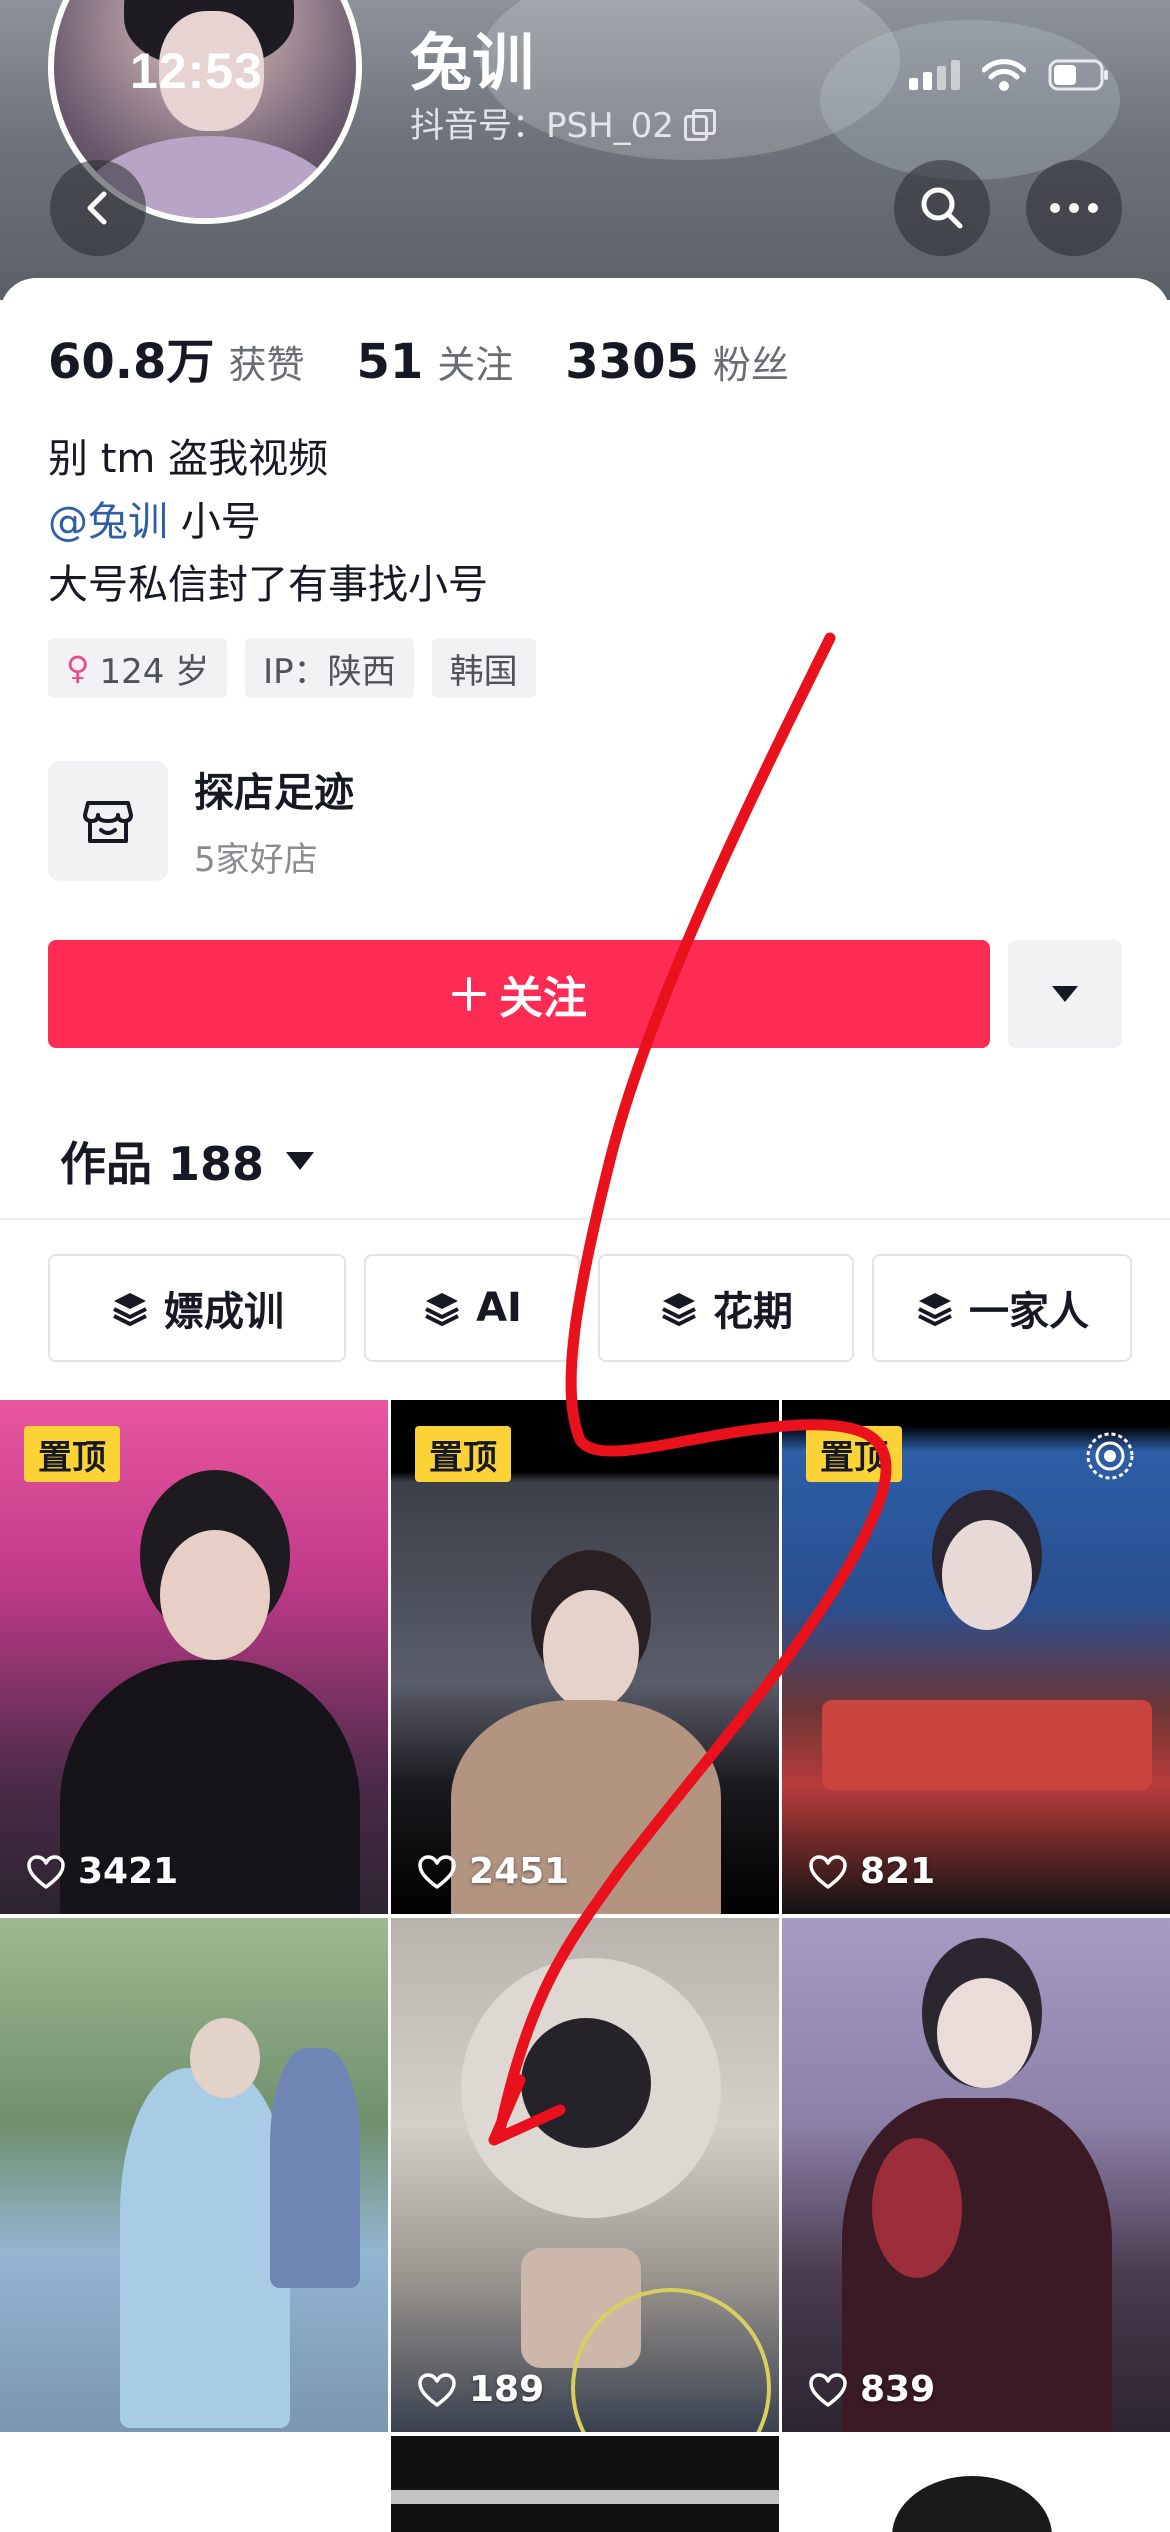  Describe the element at coordinates (585, 2175) in the screenshot. I see `video-thumbnail: 189` at that location.